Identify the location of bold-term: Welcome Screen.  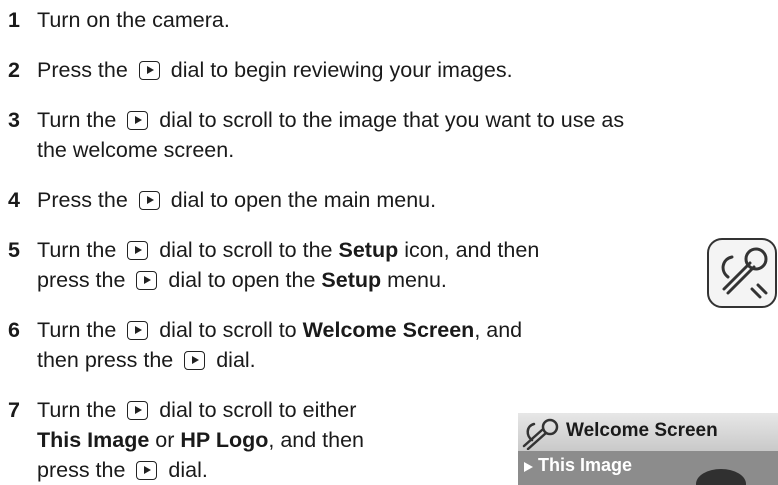
(388, 330).